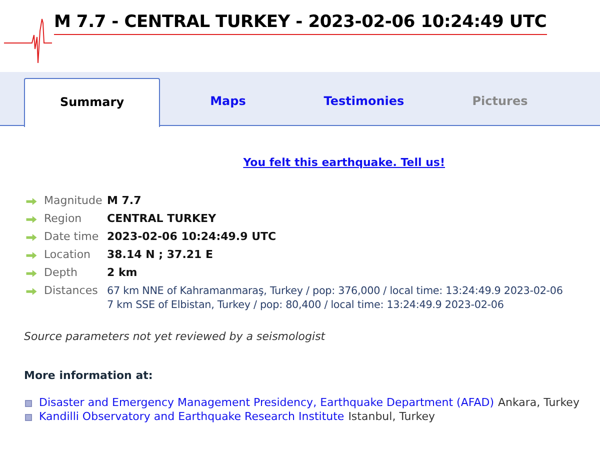 This screenshot has height=450, width=600. What do you see at coordinates (175, 336) in the screenshot?
I see `review-note: Source parameters not yet reviewed by a seismologist` at bounding box center [175, 336].